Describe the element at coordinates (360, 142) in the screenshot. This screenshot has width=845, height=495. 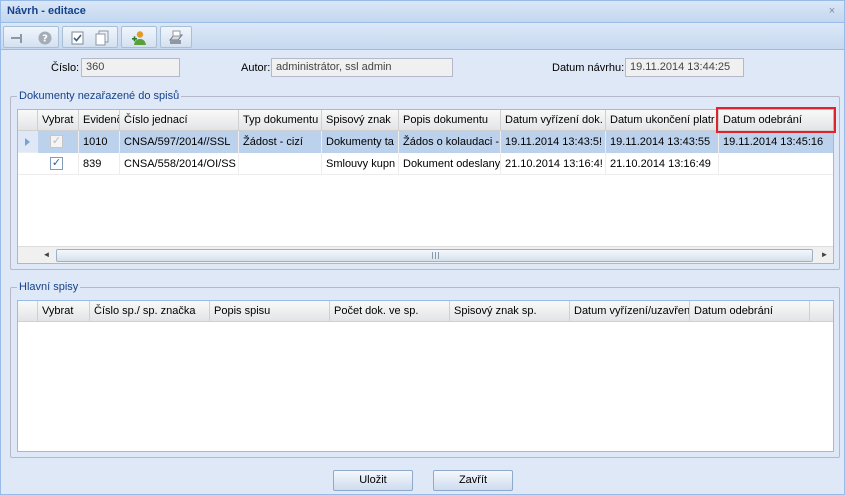
I see `cell-spisovy-znak: Dokumenty ta` at that location.